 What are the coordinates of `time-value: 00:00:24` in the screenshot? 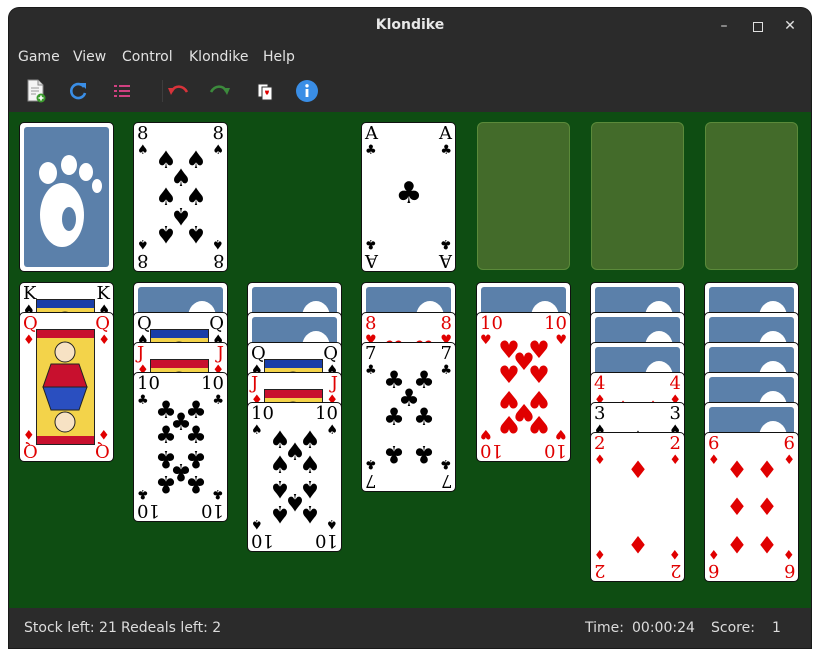 It's located at (663, 628).